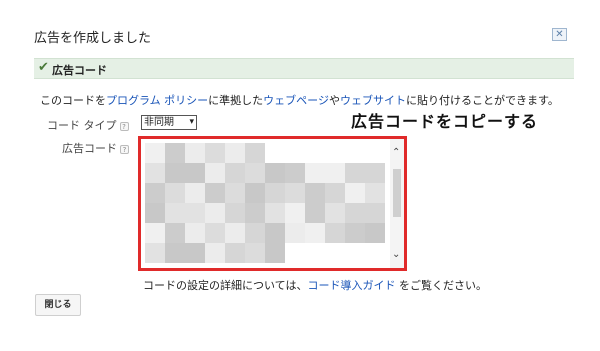 The image size is (600, 351). Describe the element at coordinates (441, 285) in the screenshot. I see `guide-suffix: をご覧ください。` at that location.